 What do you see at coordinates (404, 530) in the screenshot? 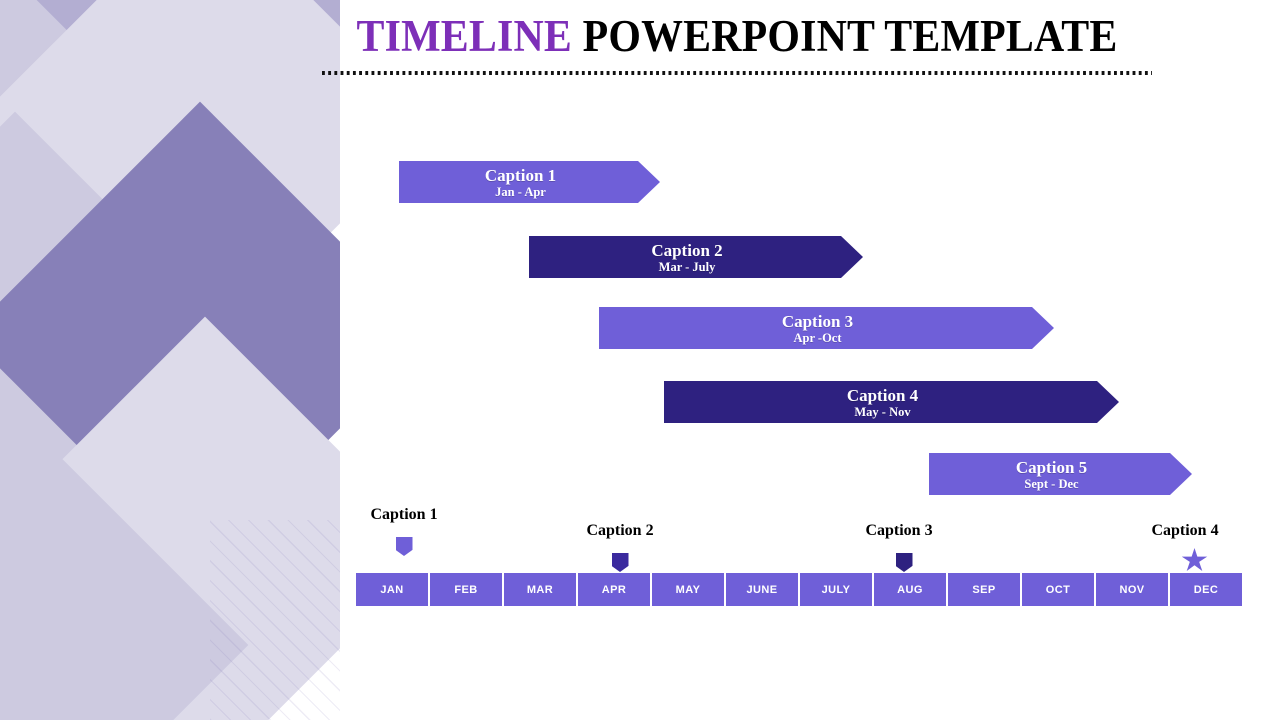
I see `milestone-1: Caption 1` at bounding box center [404, 530].